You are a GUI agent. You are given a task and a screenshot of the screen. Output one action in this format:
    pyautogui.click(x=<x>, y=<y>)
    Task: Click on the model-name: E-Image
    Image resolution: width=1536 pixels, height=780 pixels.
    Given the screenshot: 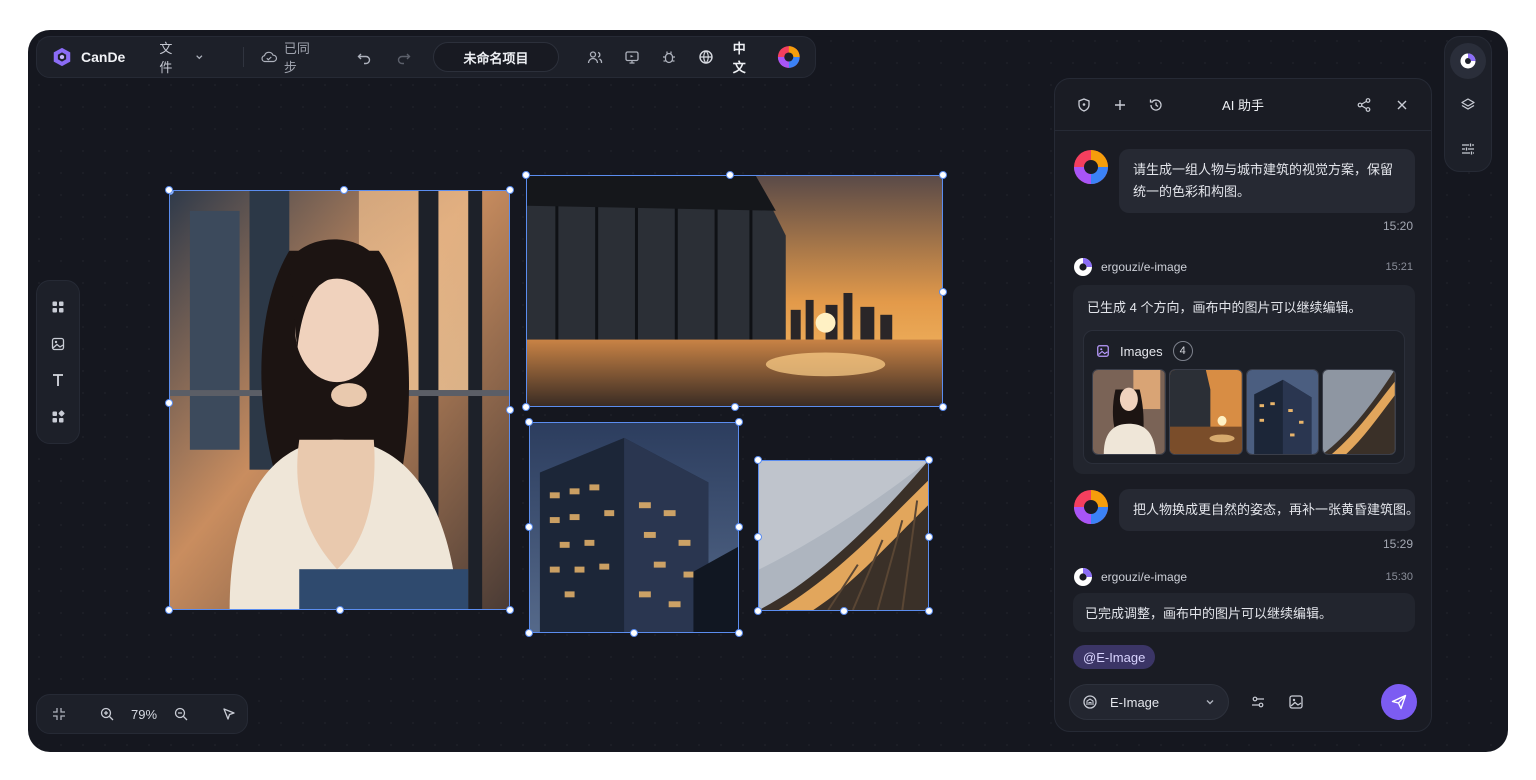 What is the action you would take?
    pyautogui.click(x=1135, y=702)
    